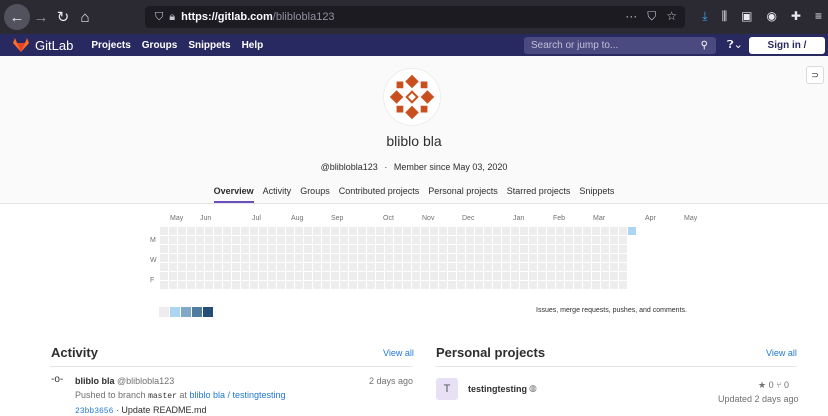 This screenshot has height=416, width=828. I want to click on more-icon: ···, so click(631, 16).